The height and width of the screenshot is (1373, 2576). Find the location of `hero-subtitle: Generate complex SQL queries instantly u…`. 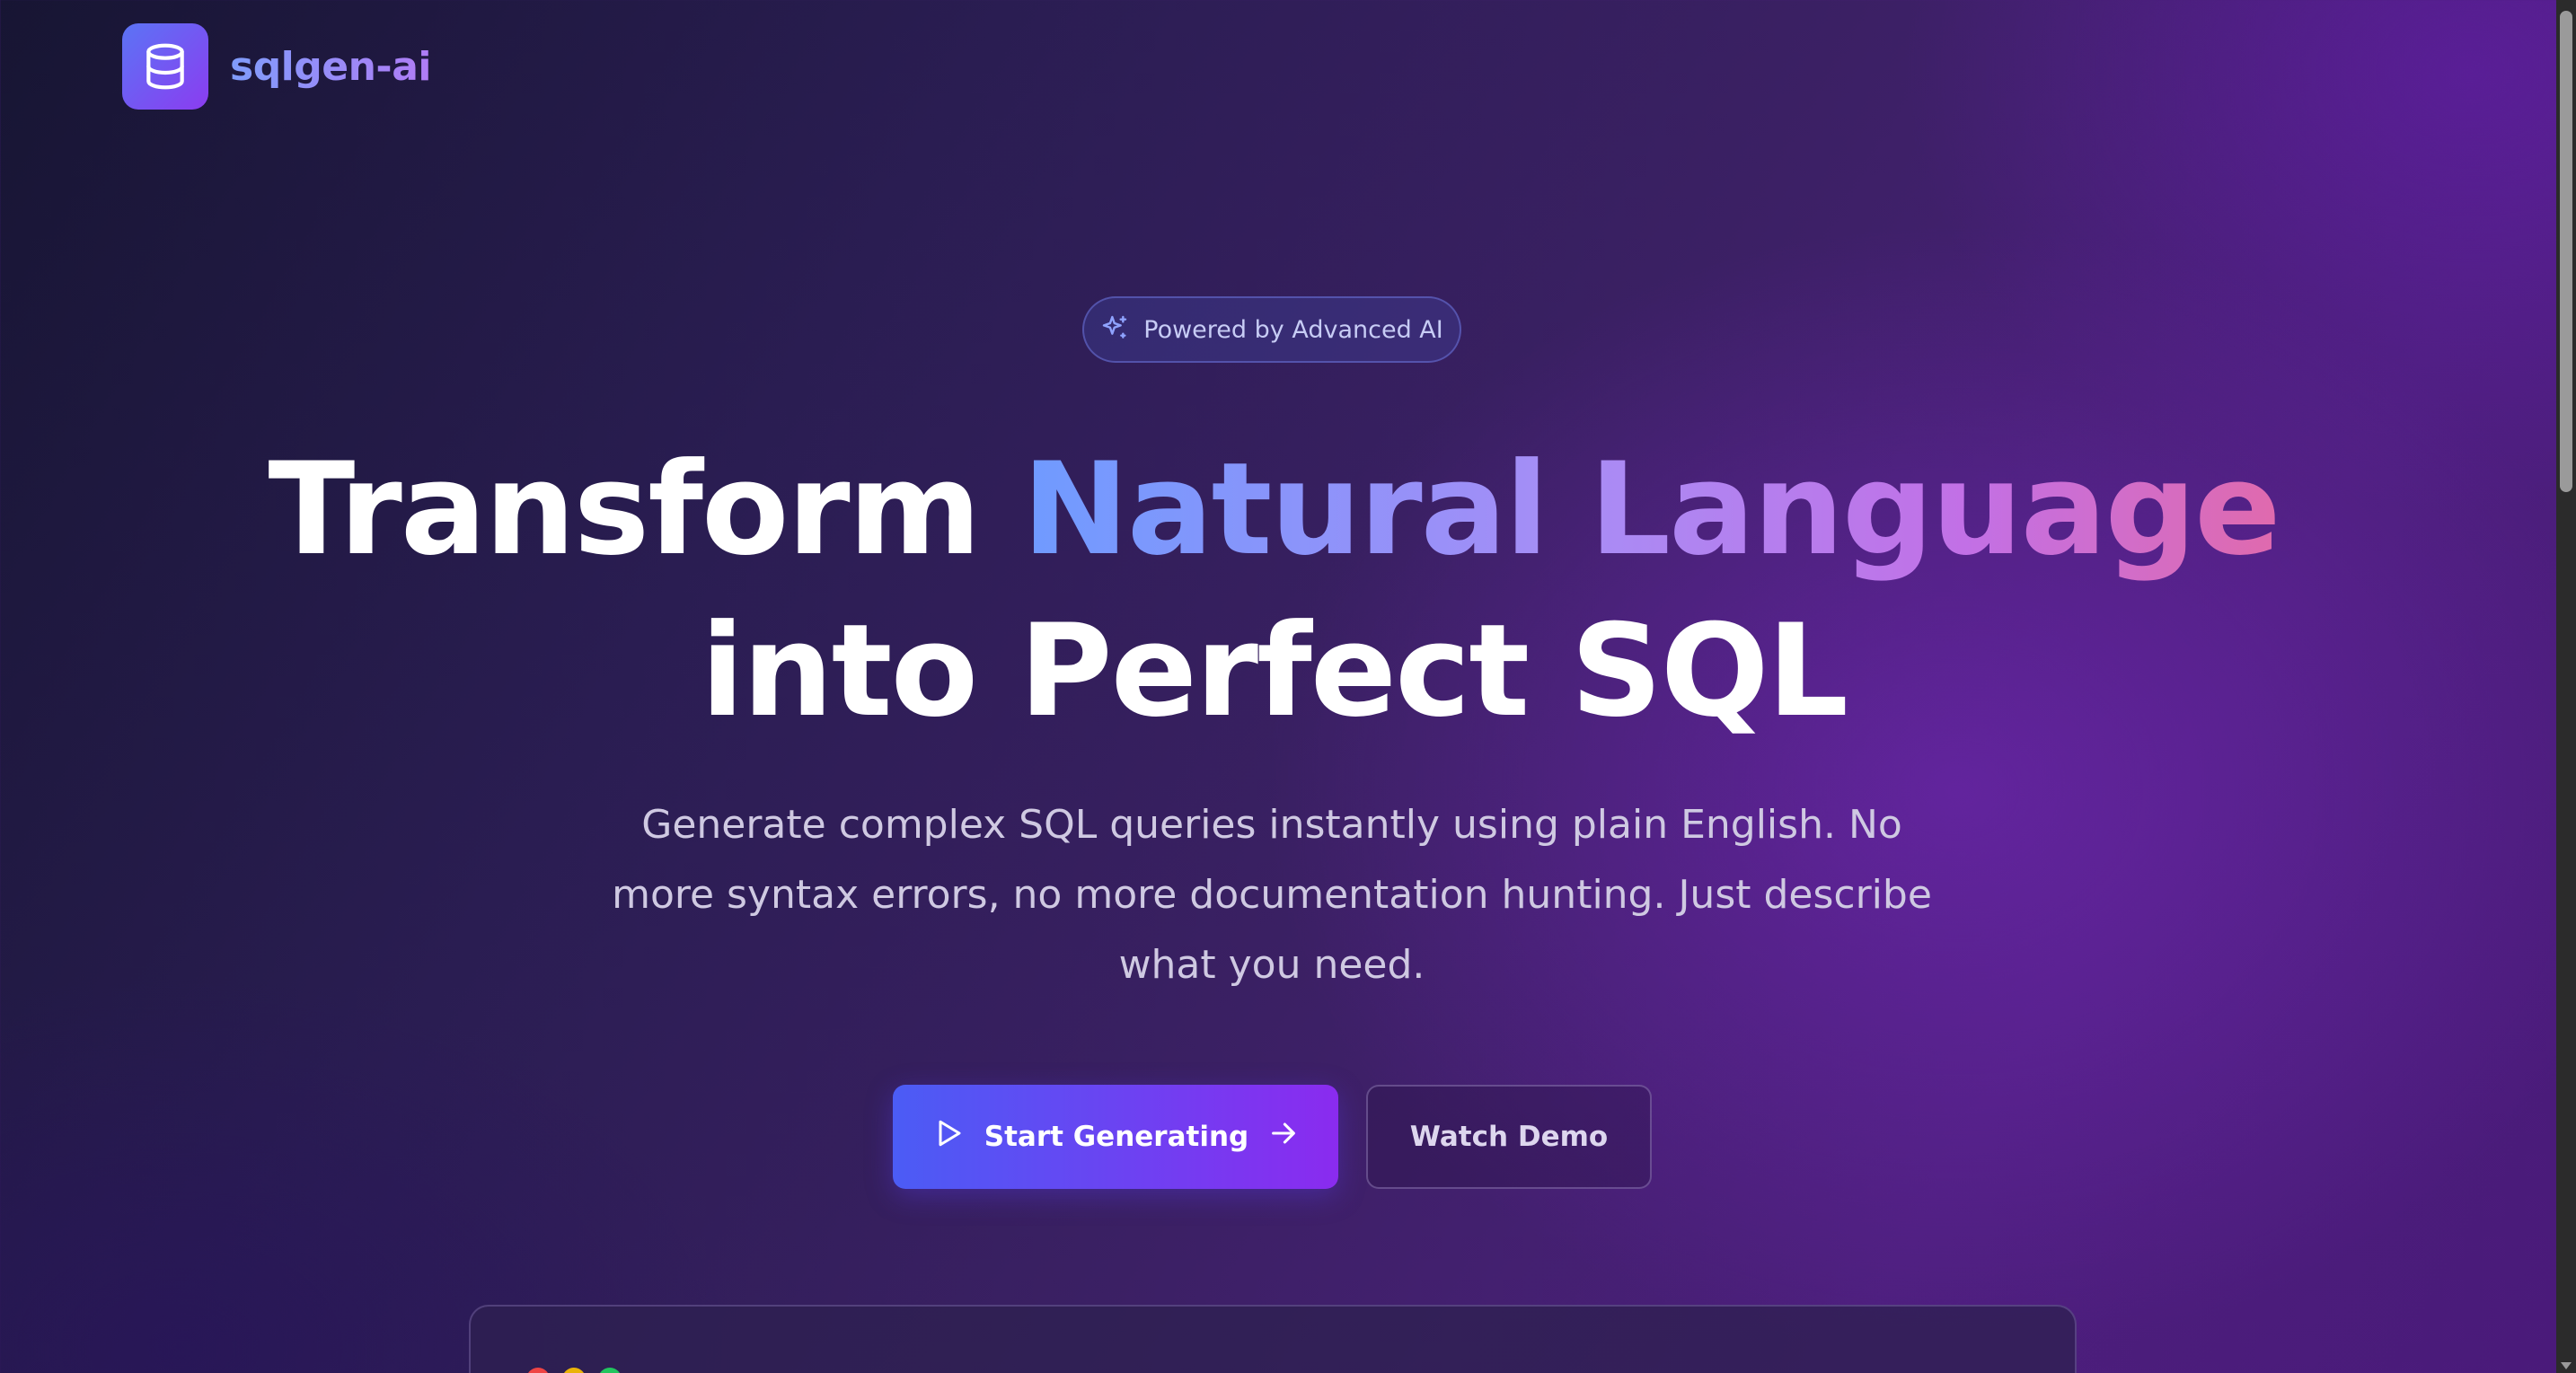

hero-subtitle: Generate complex SQL queries instantly u… is located at coordinates (1272, 895).